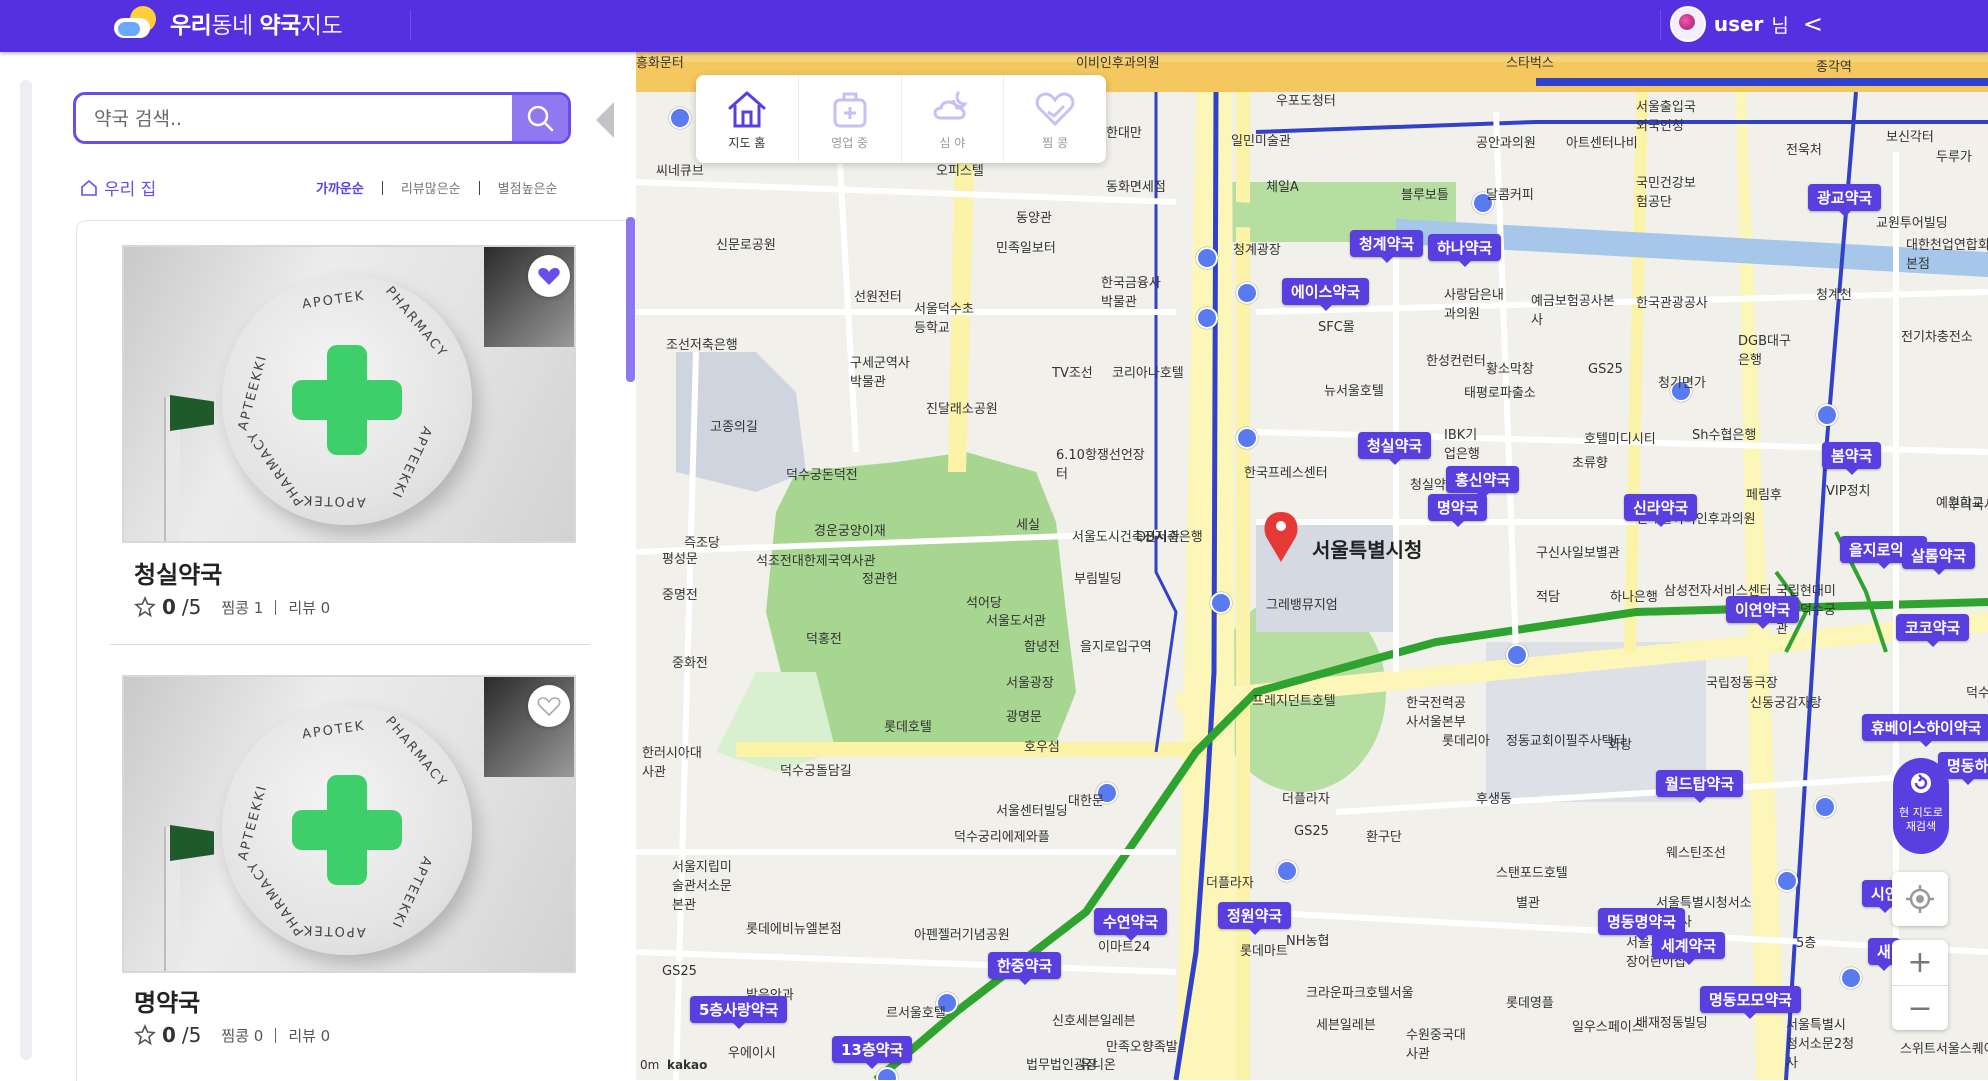 This screenshot has height=1081, width=1988. Describe the element at coordinates (816, 561) in the screenshot. I see `map-label: 석조전대한제국역사관` at that location.